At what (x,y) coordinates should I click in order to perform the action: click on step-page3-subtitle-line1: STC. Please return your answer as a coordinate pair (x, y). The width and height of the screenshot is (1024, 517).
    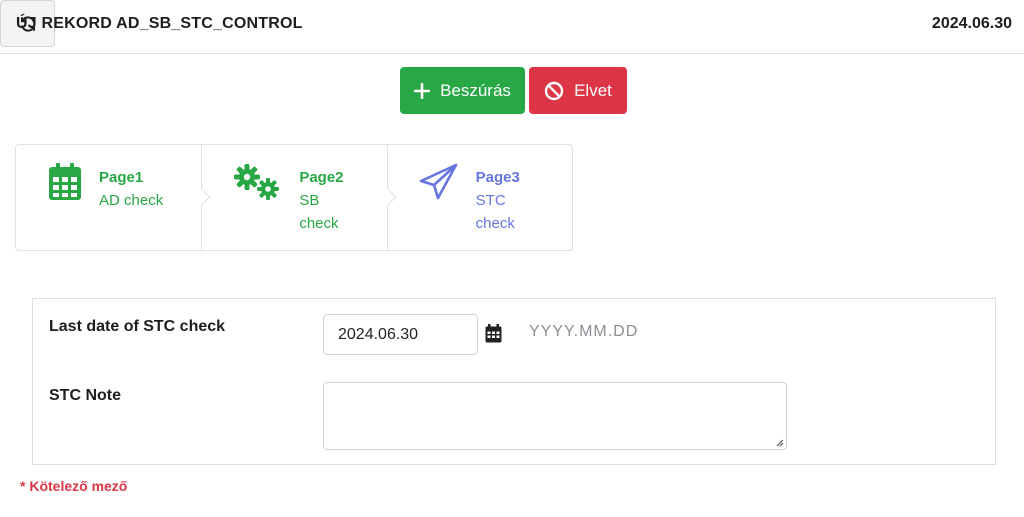
    Looking at the image, I should click on (490, 200).